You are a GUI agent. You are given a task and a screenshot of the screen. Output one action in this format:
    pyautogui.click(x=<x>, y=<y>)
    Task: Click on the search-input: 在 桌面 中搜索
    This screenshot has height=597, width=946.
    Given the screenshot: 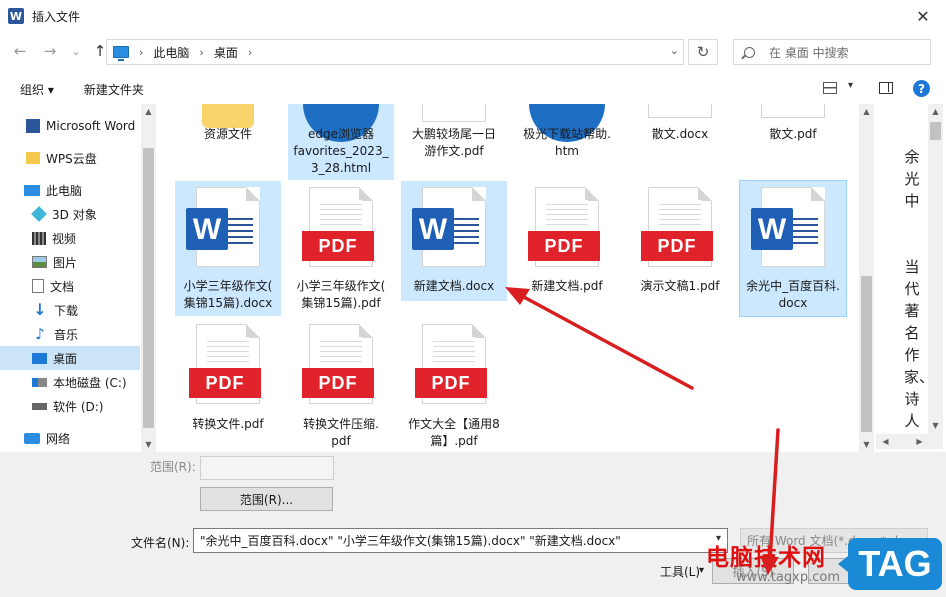 What is the action you would take?
    pyautogui.click(x=832, y=52)
    